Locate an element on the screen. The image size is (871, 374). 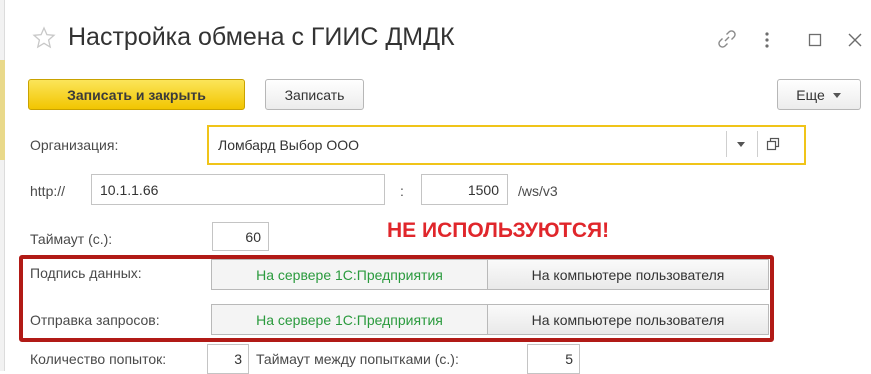
dropdown-arrow-icon is located at coordinates (741, 144).